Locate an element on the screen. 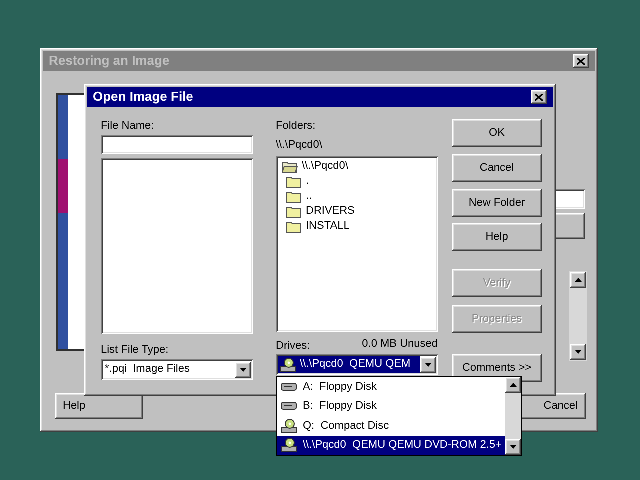 The width and height of the screenshot is (640, 480). drive-dropdown: \\.\Pqcd0 QEMU QEM is located at coordinates (357, 364).